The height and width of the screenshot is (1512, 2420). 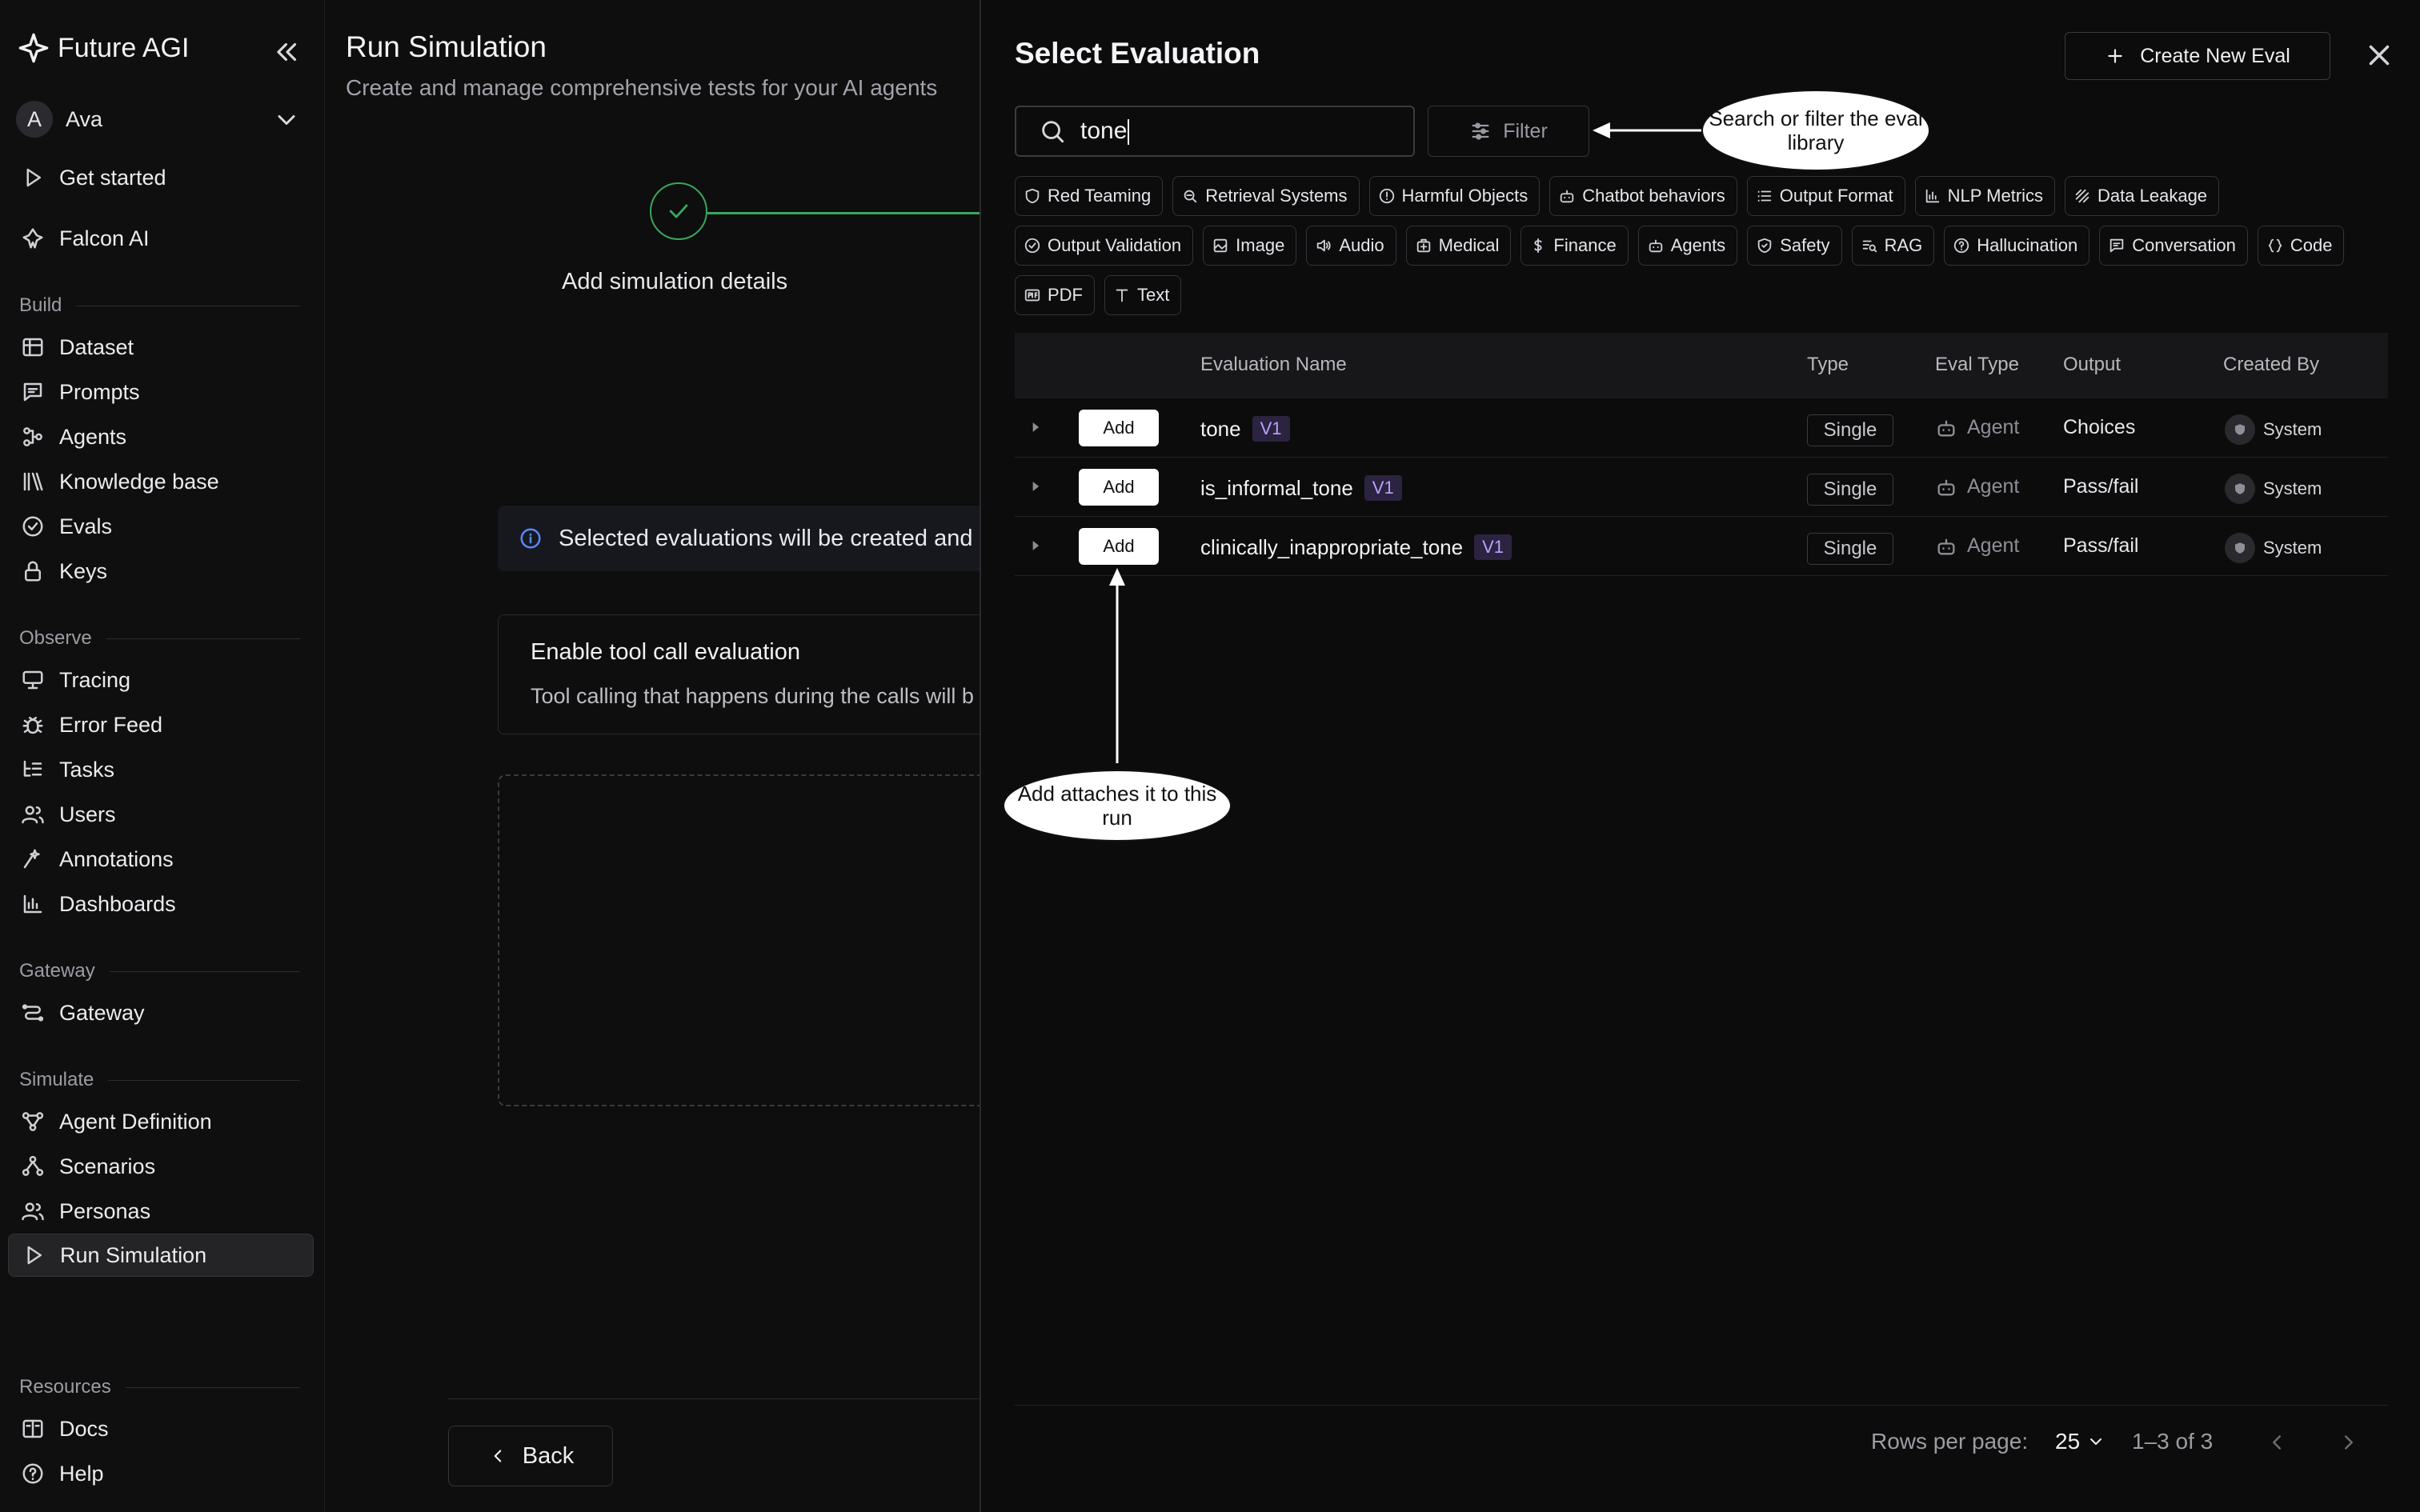 What do you see at coordinates (32, 436) in the screenshot?
I see `agents-icon` at bounding box center [32, 436].